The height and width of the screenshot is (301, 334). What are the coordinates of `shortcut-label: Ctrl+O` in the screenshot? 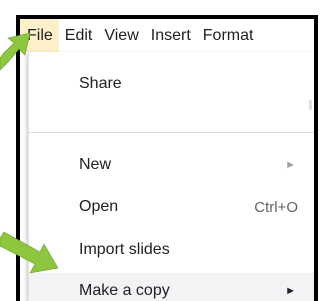 It's located at (276, 207).